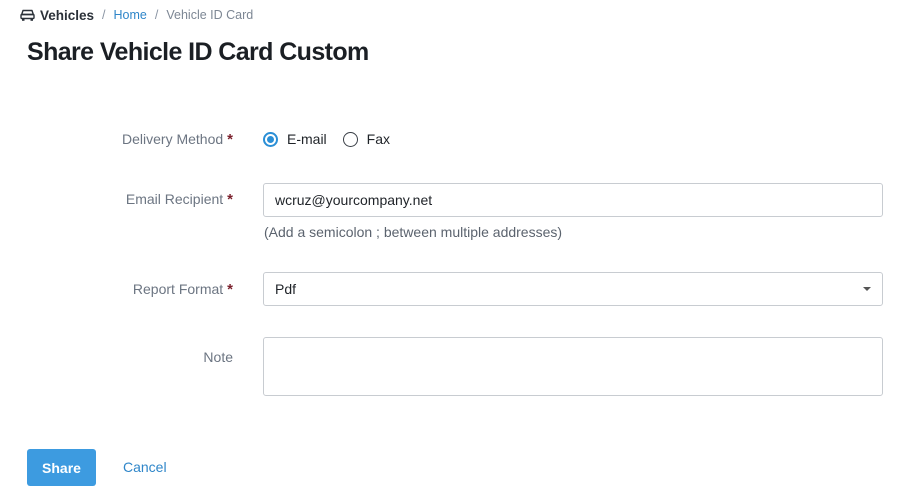 The width and height of the screenshot is (900, 503). What do you see at coordinates (198, 52) in the screenshot?
I see `page-title: Share Vehicle ID Card Custom` at bounding box center [198, 52].